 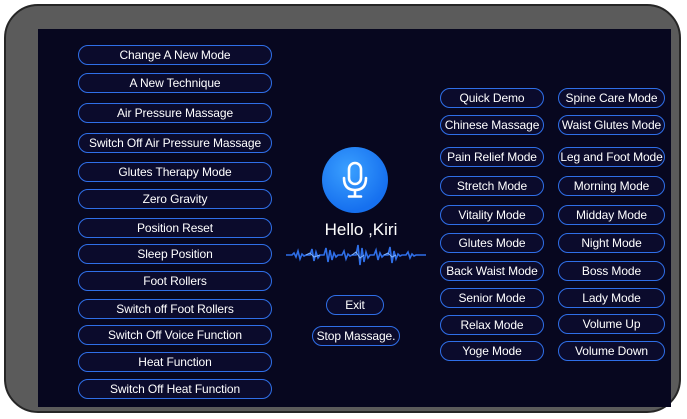 What do you see at coordinates (492, 325) in the screenshot?
I see `cmd-relax-mode: Relax Mode` at bounding box center [492, 325].